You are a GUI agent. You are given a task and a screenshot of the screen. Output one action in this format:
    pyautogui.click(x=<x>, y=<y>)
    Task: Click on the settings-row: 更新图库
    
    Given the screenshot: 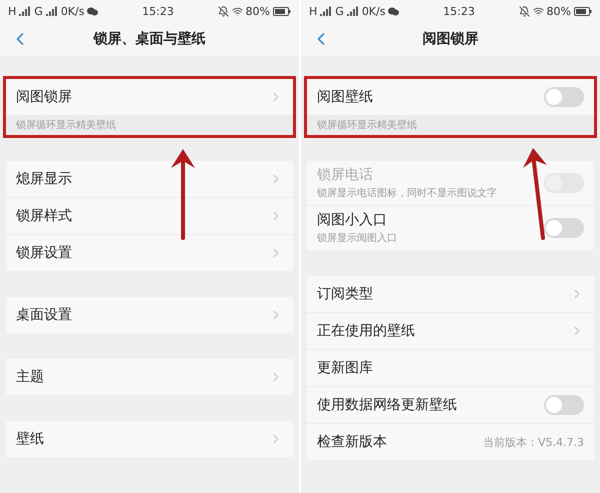 What is the action you would take?
    pyautogui.click(x=450, y=367)
    